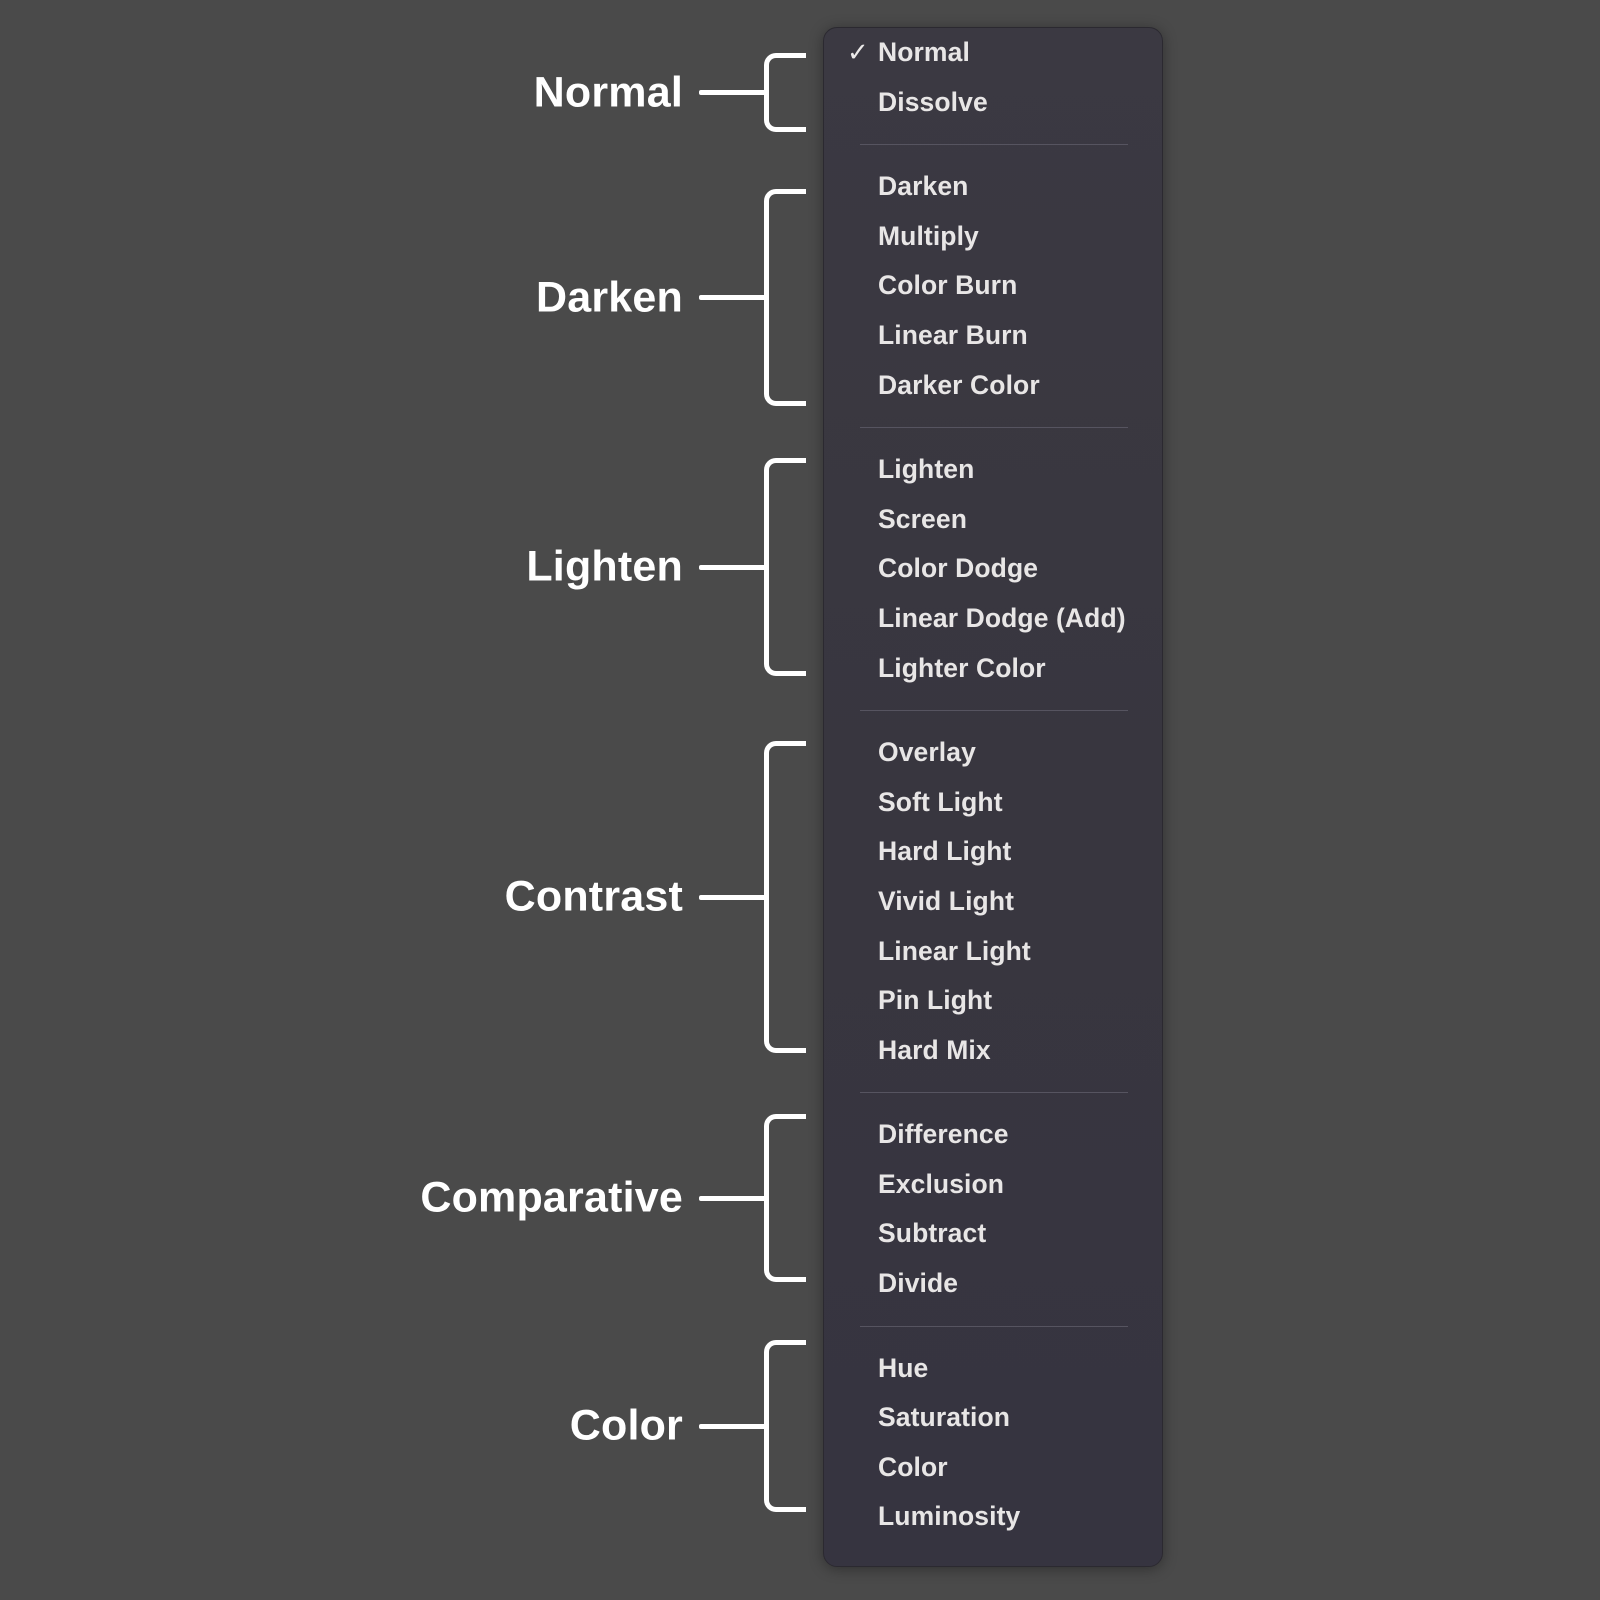 The width and height of the screenshot is (1600, 1600). Describe the element at coordinates (958, 568) in the screenshot. I see `menu-item-label: Color Dodge` at that location.